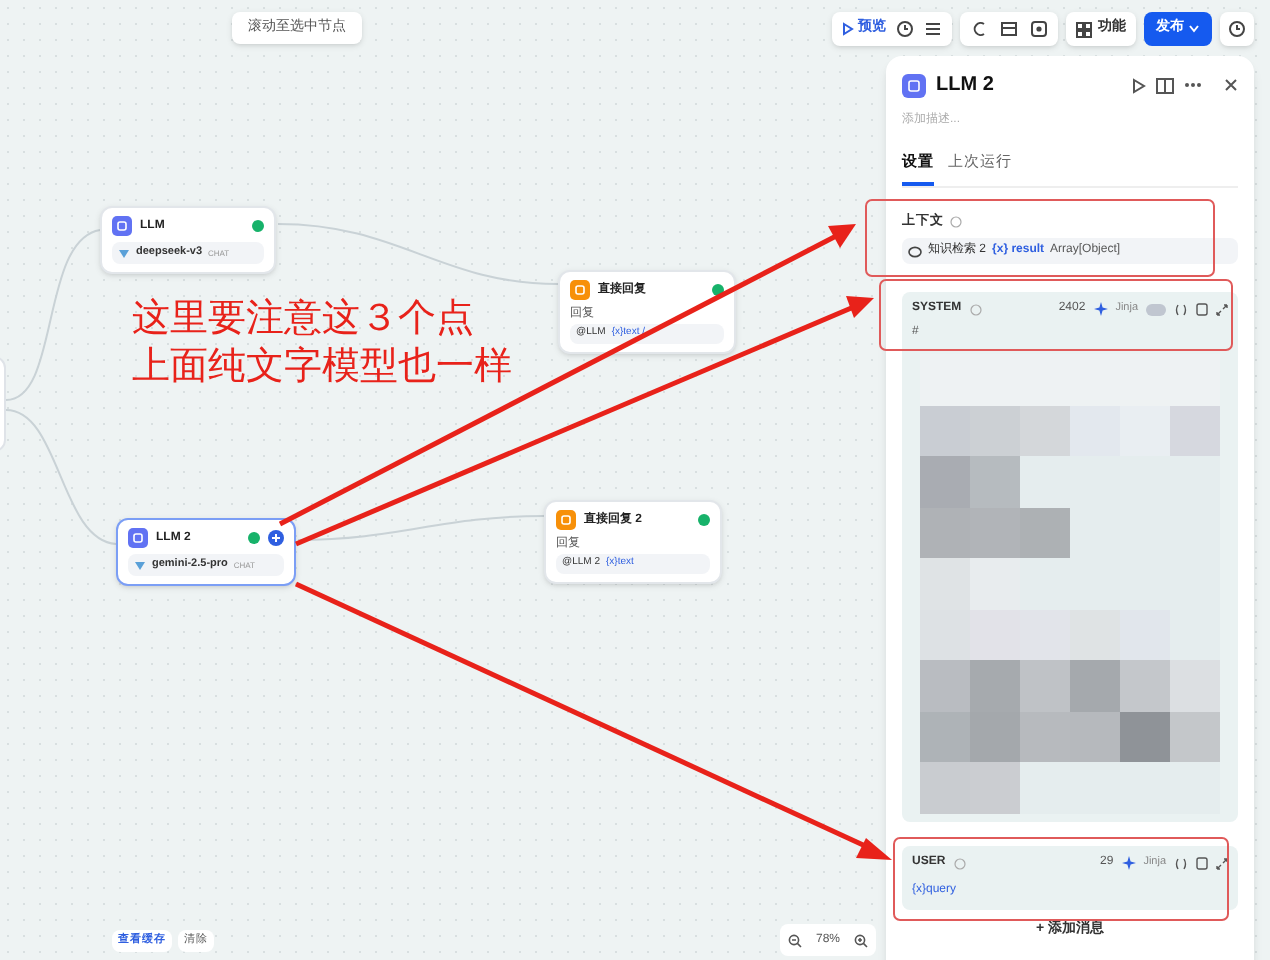  Describe the element at coordinates (1039, 29) in the screenshot. I see `record-icon` at that location.